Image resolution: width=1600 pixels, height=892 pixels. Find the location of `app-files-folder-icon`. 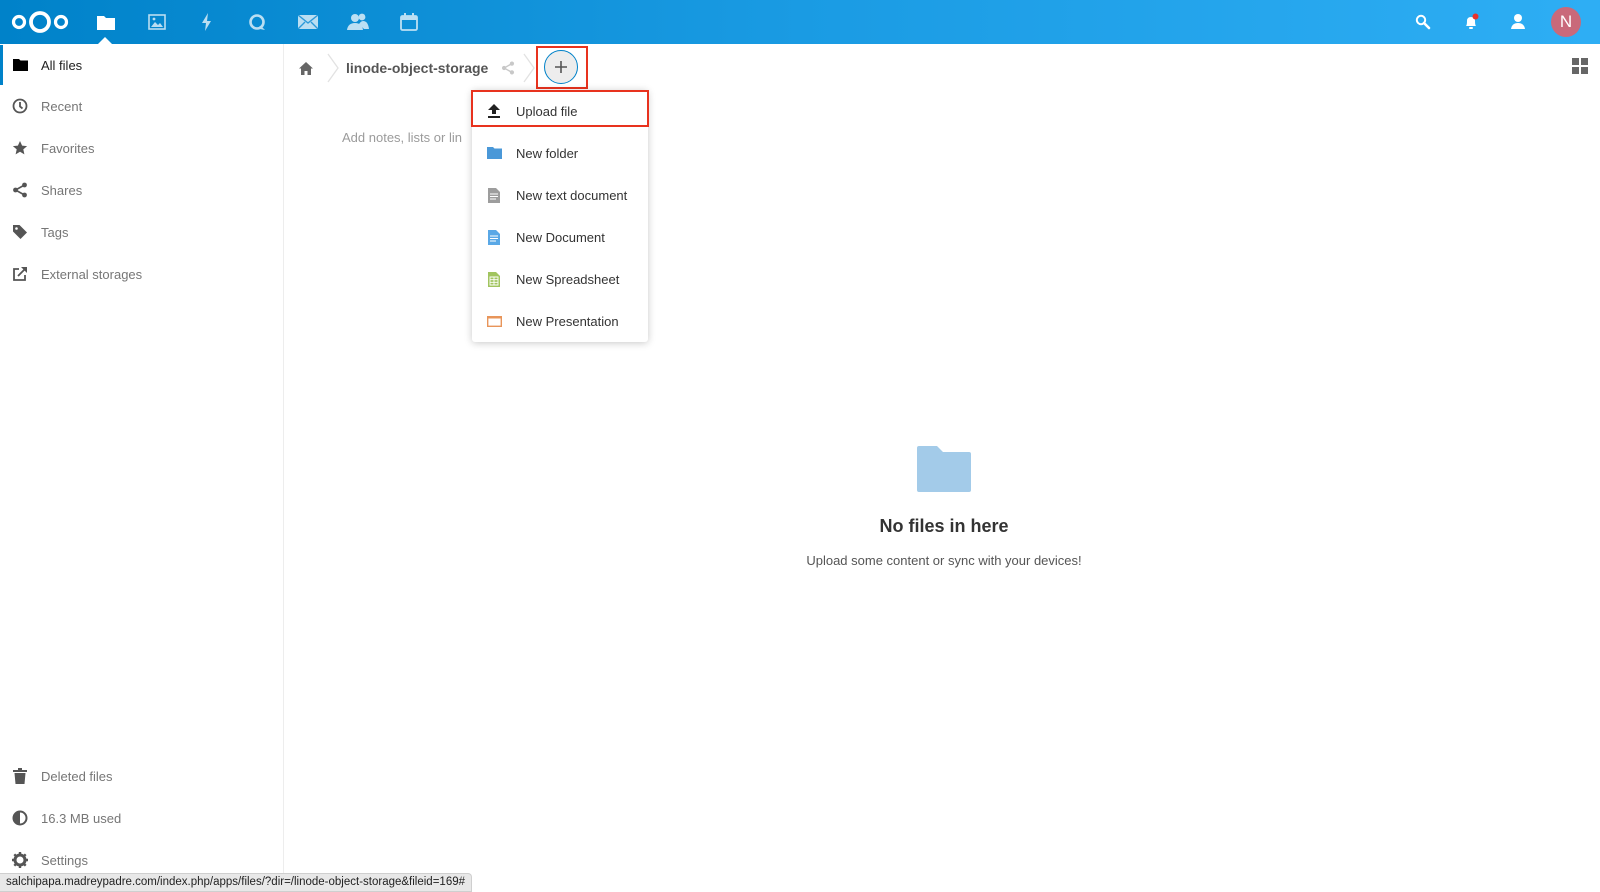

app-files-folder-icon is located at coordinates (106, 22).